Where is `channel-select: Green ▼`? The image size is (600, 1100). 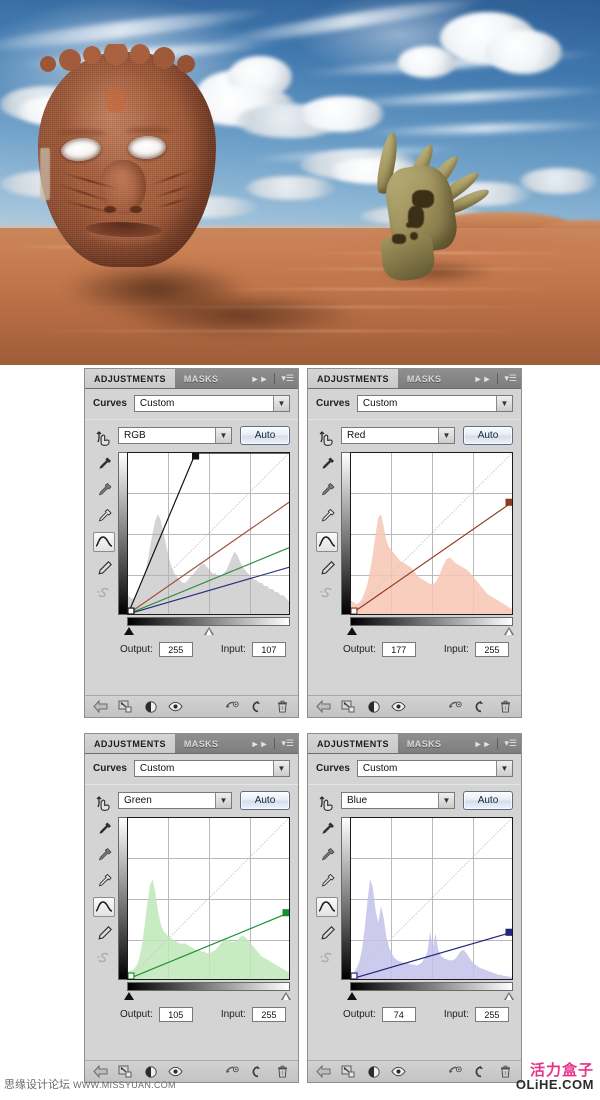
channel-select: Green ▼ is located at coordinates (175, 800).